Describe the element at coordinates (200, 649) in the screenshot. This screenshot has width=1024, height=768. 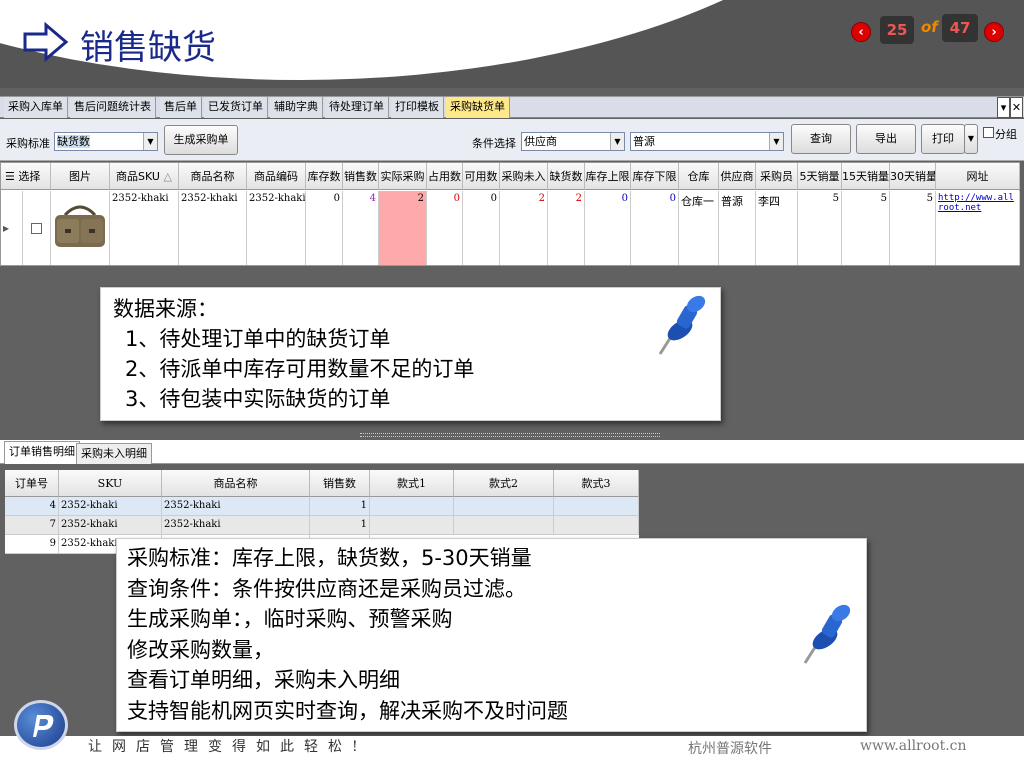
I see `note-line: 修改采购数量，` at that location.